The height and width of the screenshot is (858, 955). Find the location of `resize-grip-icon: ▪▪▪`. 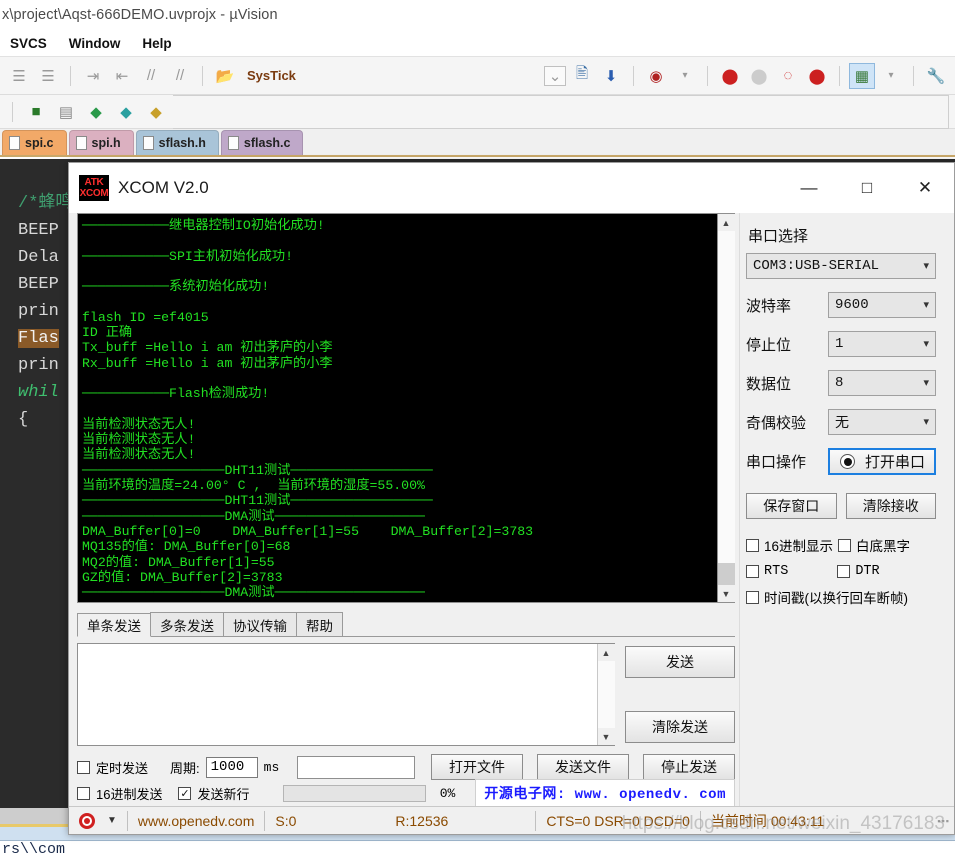

resize-grip-icon: ▪▪▪ is located at coordinates (943, 821).